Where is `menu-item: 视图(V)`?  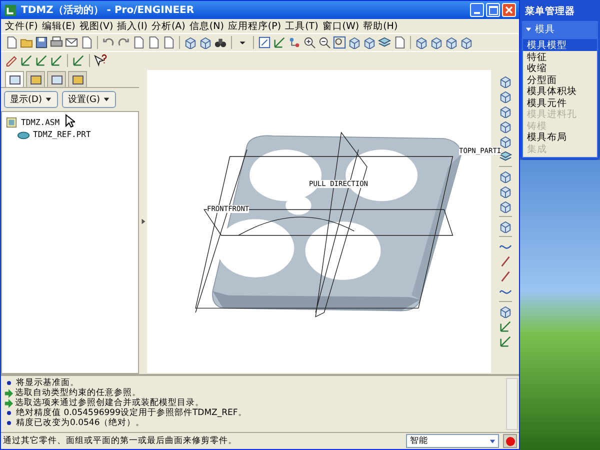 menu-item: 视图(V) is located at coordinates (96, 26).